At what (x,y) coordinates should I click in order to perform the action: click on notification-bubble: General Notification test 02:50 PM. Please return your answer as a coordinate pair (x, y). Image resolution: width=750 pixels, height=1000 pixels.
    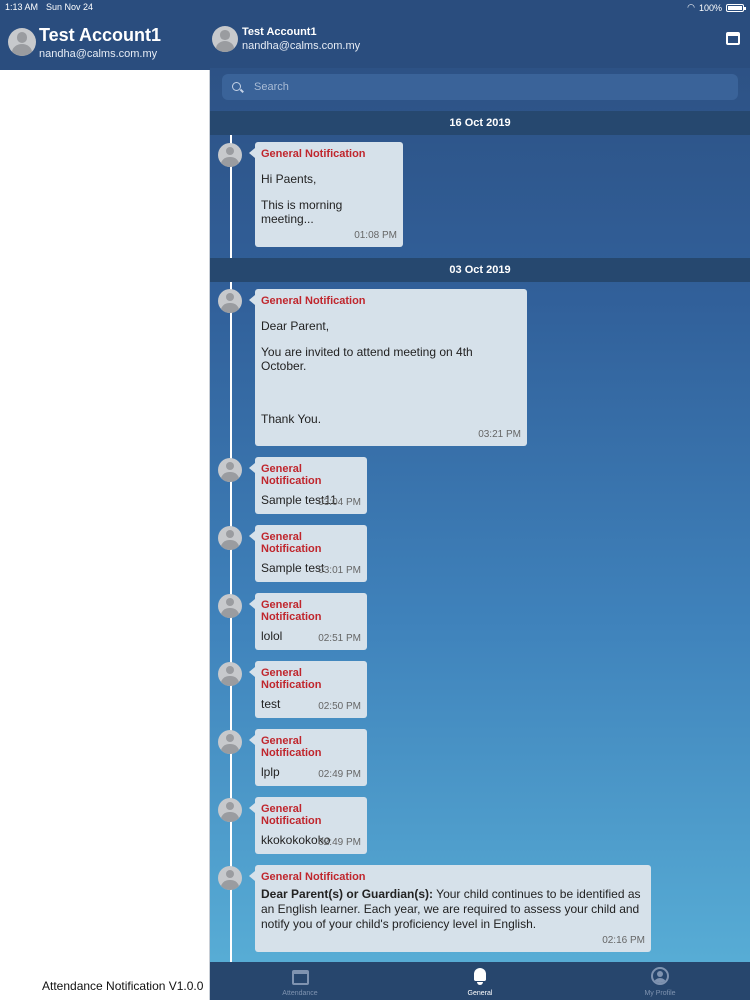
    Looking at the image, I should click on (308, 689).